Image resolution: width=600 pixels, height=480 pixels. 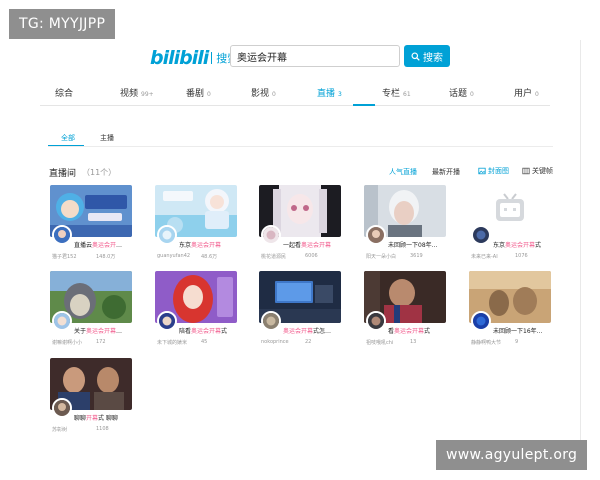 What do you see at coordinates (263, 92) in the screenshot?
I see `tab-movie: 影视 0` at bounding box center [263, 92].